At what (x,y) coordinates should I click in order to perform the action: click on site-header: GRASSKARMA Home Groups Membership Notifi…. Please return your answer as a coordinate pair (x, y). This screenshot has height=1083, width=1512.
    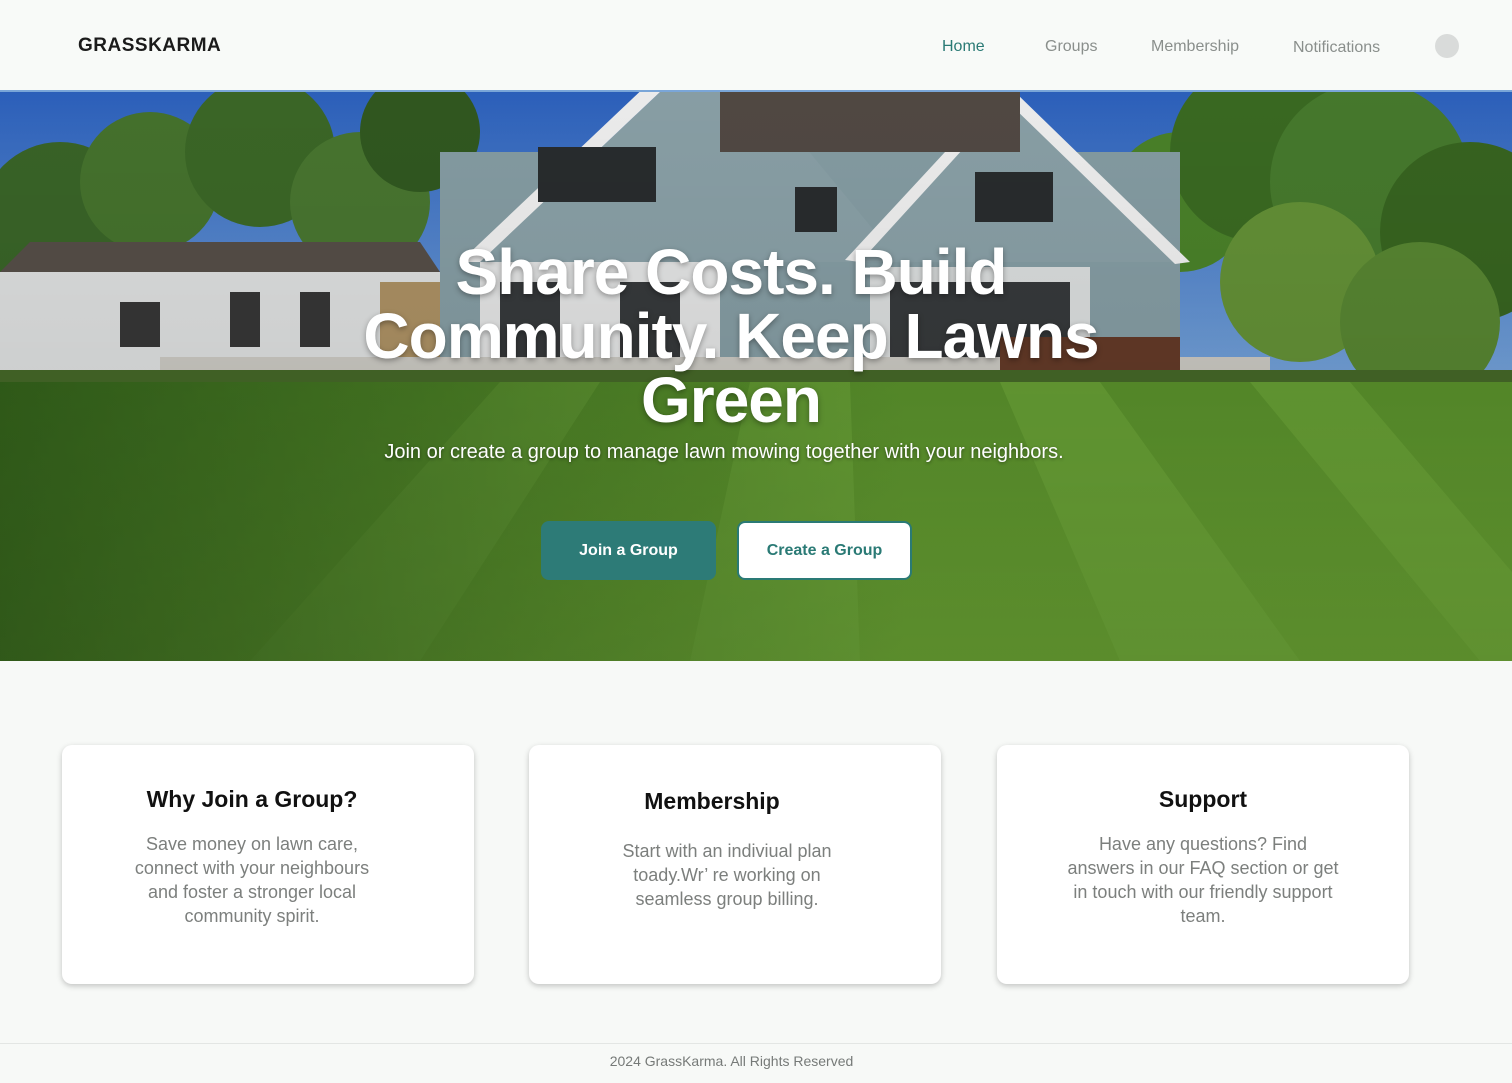
    Looking at the image, I should click on (756, 46).